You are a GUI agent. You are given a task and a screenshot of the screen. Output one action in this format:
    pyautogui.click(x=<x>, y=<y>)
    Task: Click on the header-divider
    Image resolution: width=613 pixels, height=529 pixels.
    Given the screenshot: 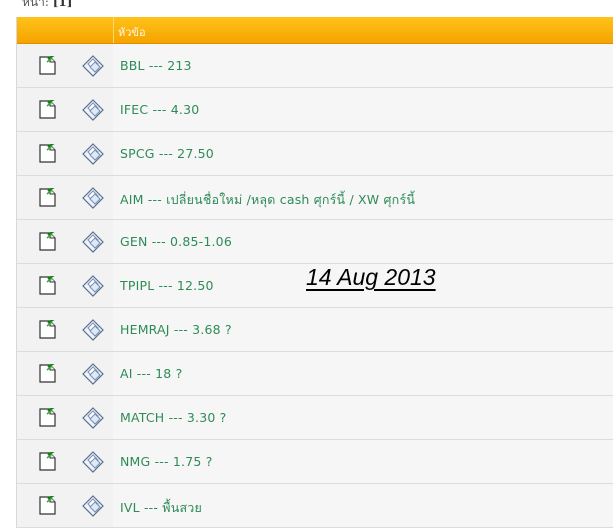 What is the action you would take?
    pyautogui.click(x=113, y=30)
    